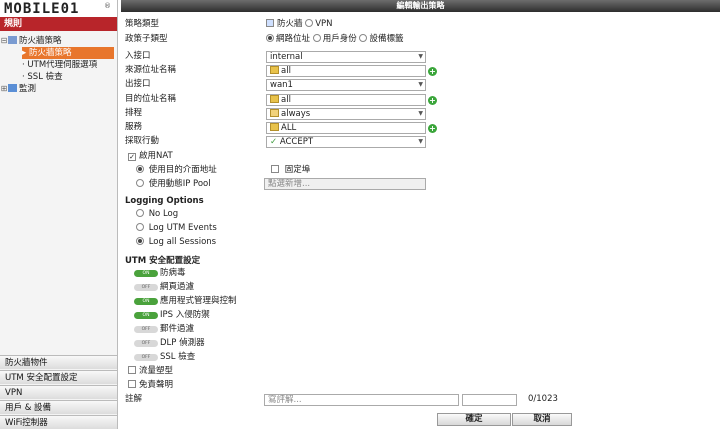 The height and width of the screenshot is (430, 720). I want to click on app-control-toggle: ON, so click(146, 301).